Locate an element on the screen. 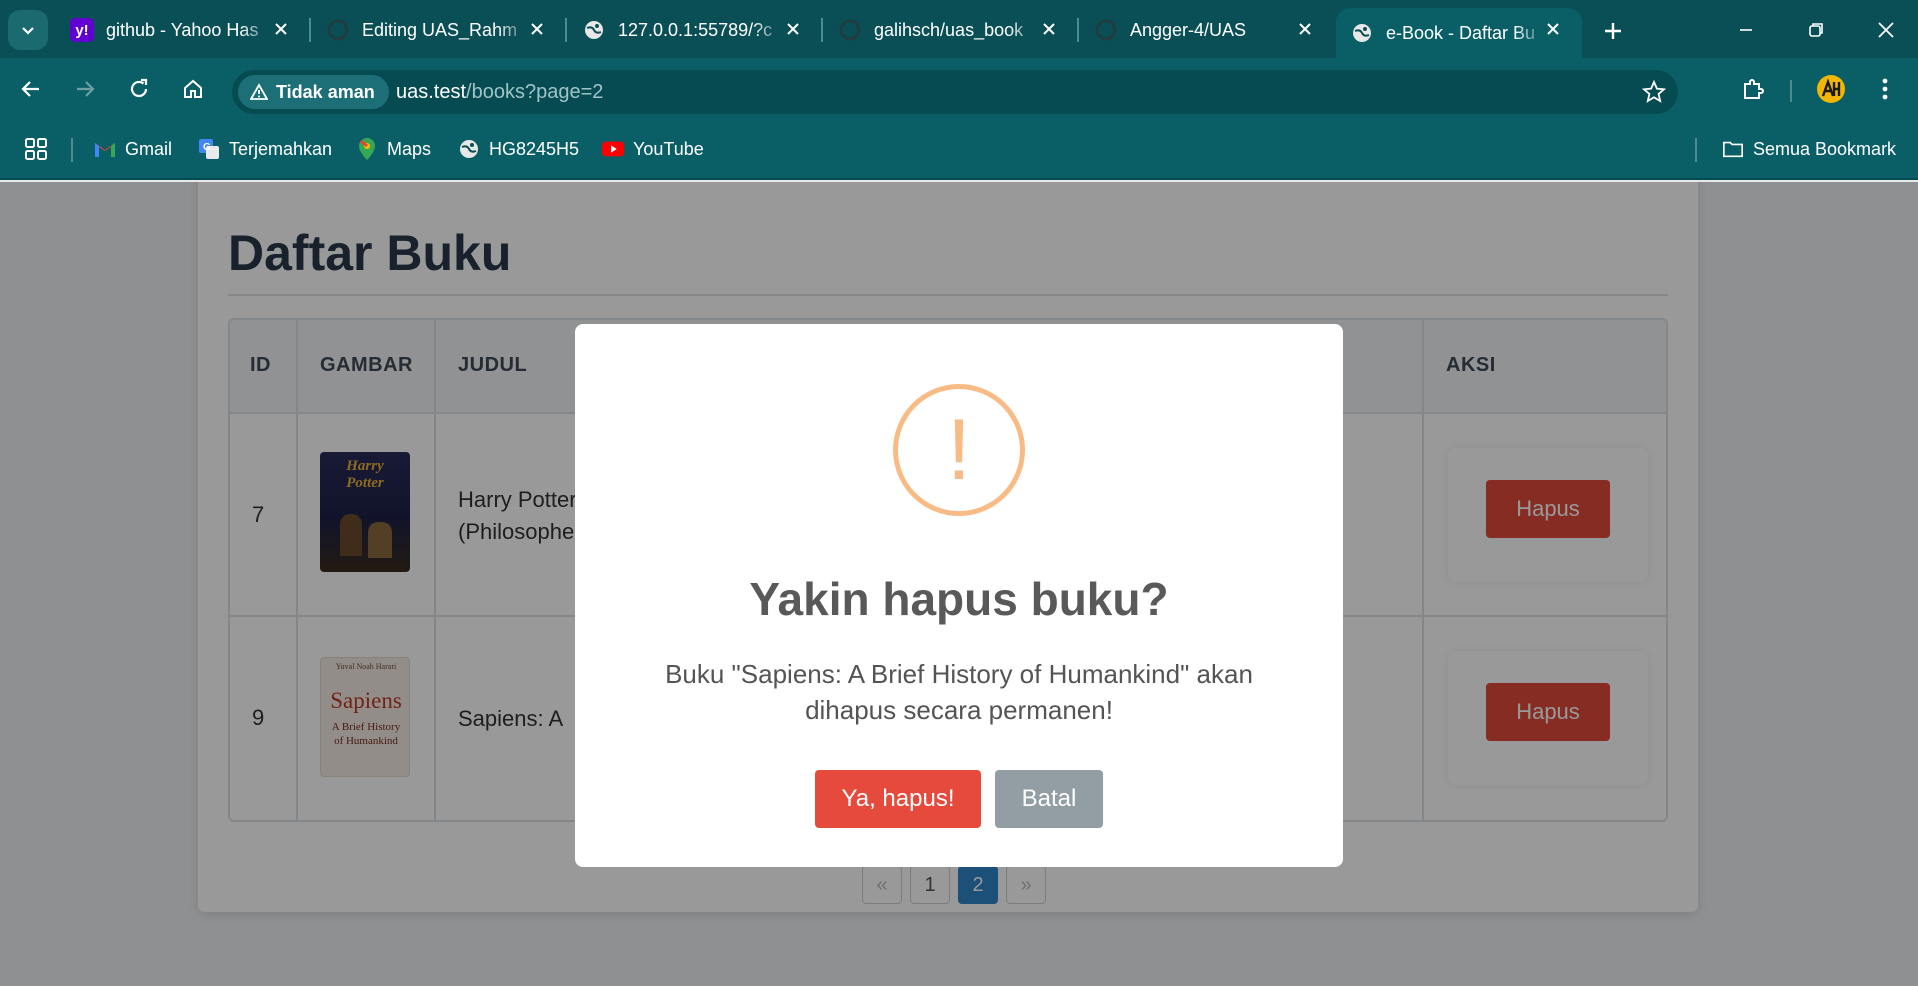  bookmark-maps: Maps is located at coordinates (393, 149).